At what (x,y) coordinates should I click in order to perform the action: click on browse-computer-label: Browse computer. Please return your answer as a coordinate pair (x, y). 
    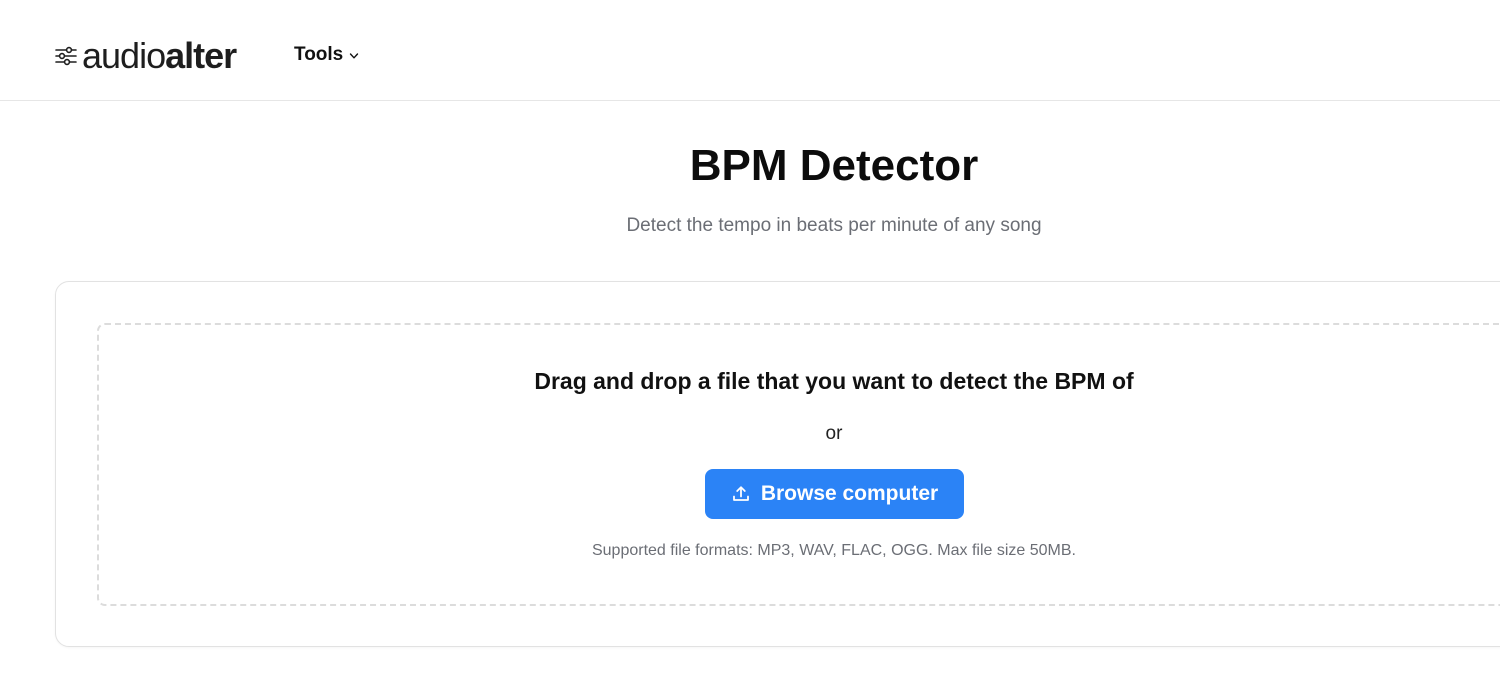
    Looking at the image, I should click on (849, 493).